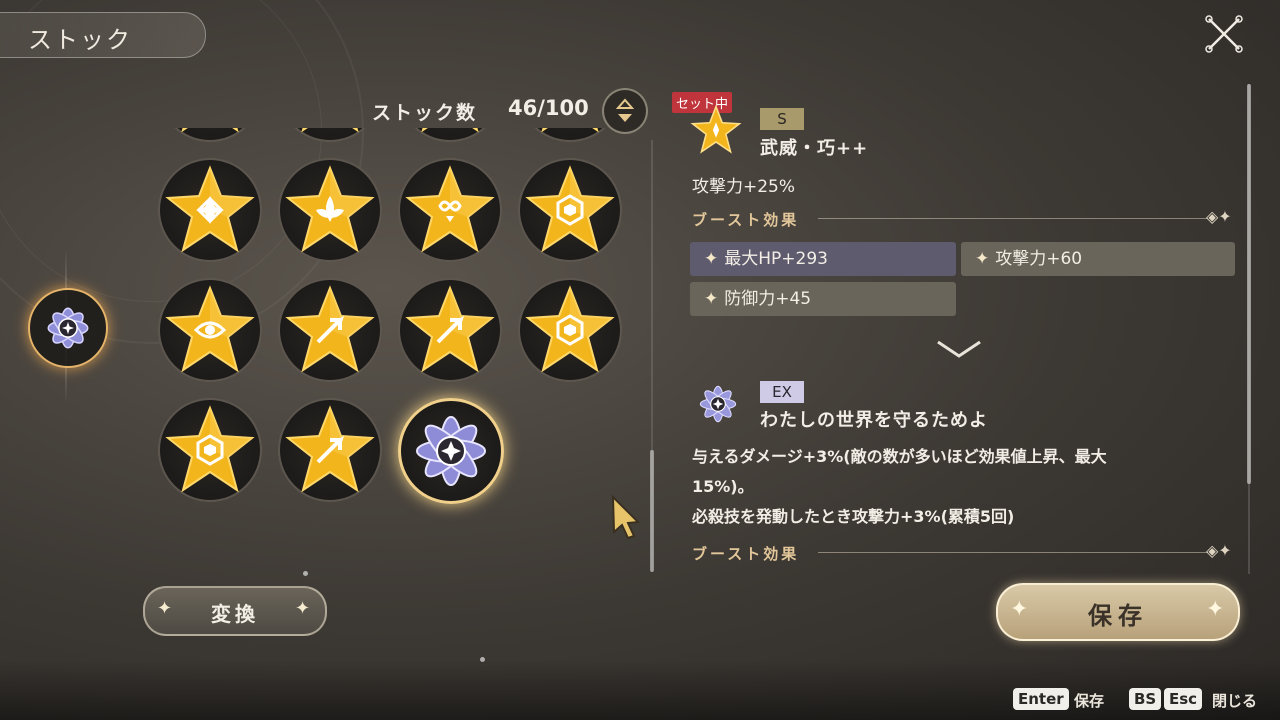  What do you see at coordinates (1235, 701) in the screenshot?
I see `close-hint-label: 閉じる` at bounding box center [1235, 701].